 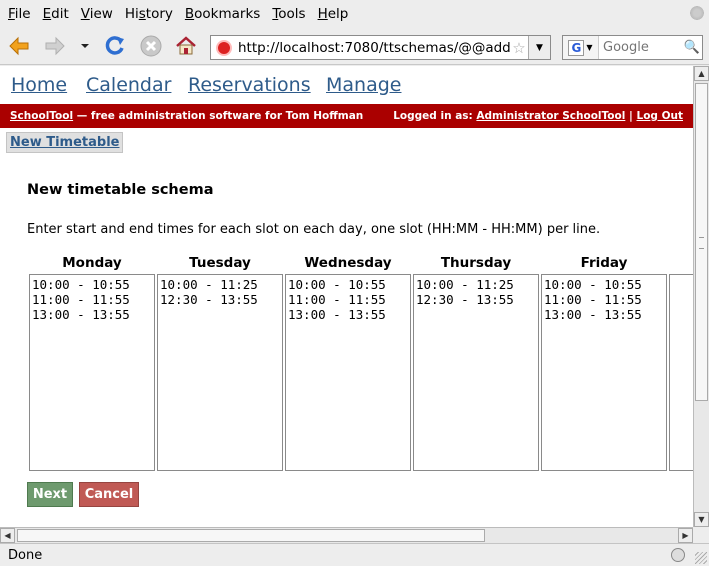 What do you see at coordinates (701, 519) in the screenshot?
I see `scroll-down-icon: ▼` at bounding box center [701, 519].